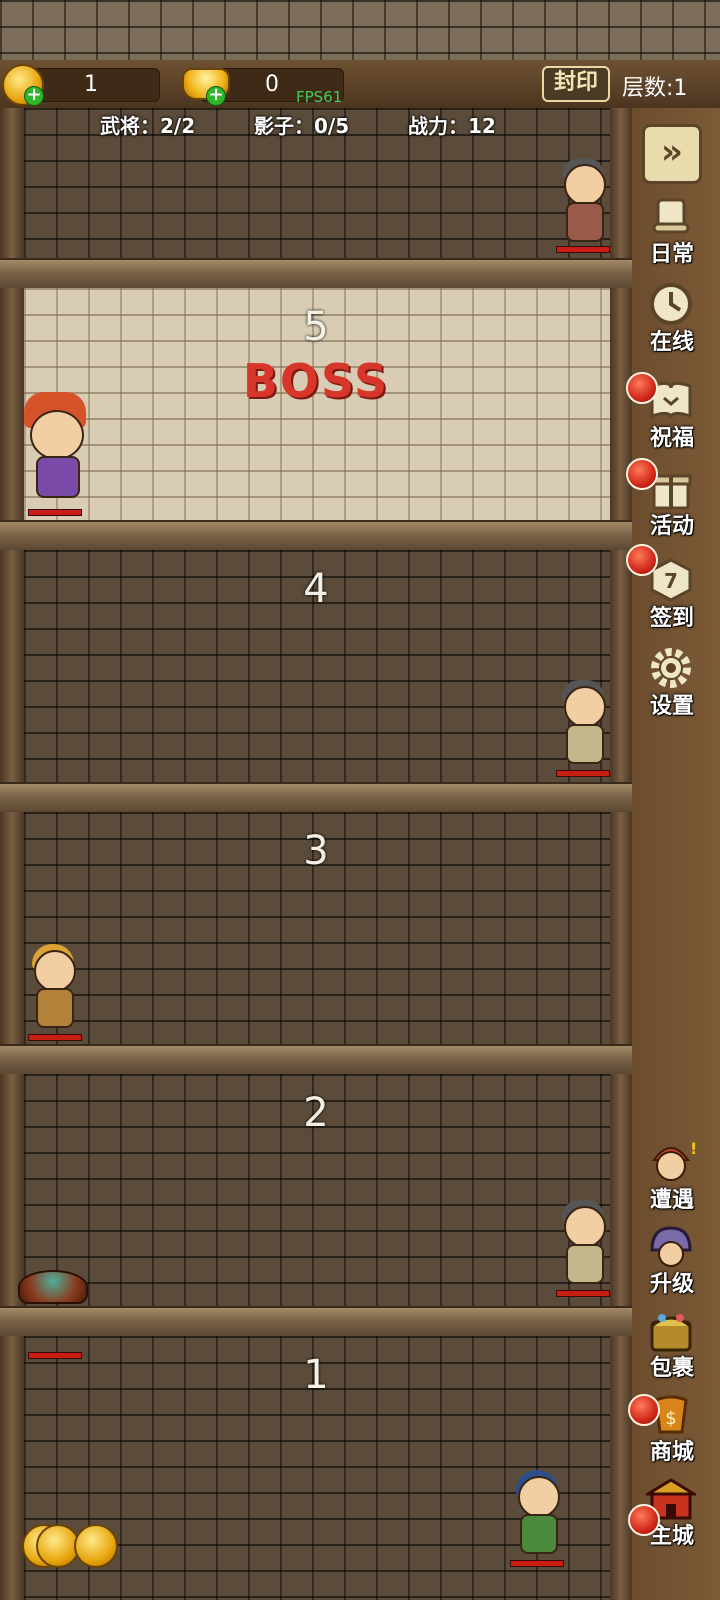 The height and width of the screenshot is (1600, 720). I want to click on blessing-label: 祝福, so click(671, 438).